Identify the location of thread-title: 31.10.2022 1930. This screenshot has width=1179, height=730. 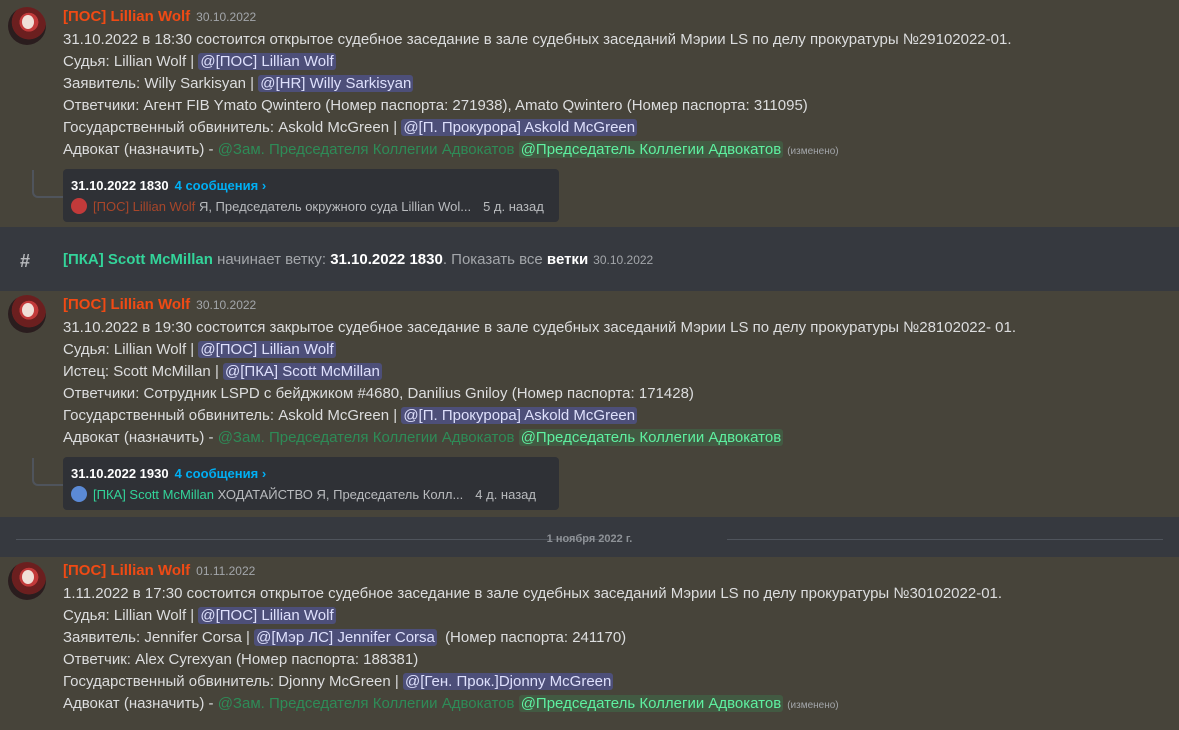
(120, 473).